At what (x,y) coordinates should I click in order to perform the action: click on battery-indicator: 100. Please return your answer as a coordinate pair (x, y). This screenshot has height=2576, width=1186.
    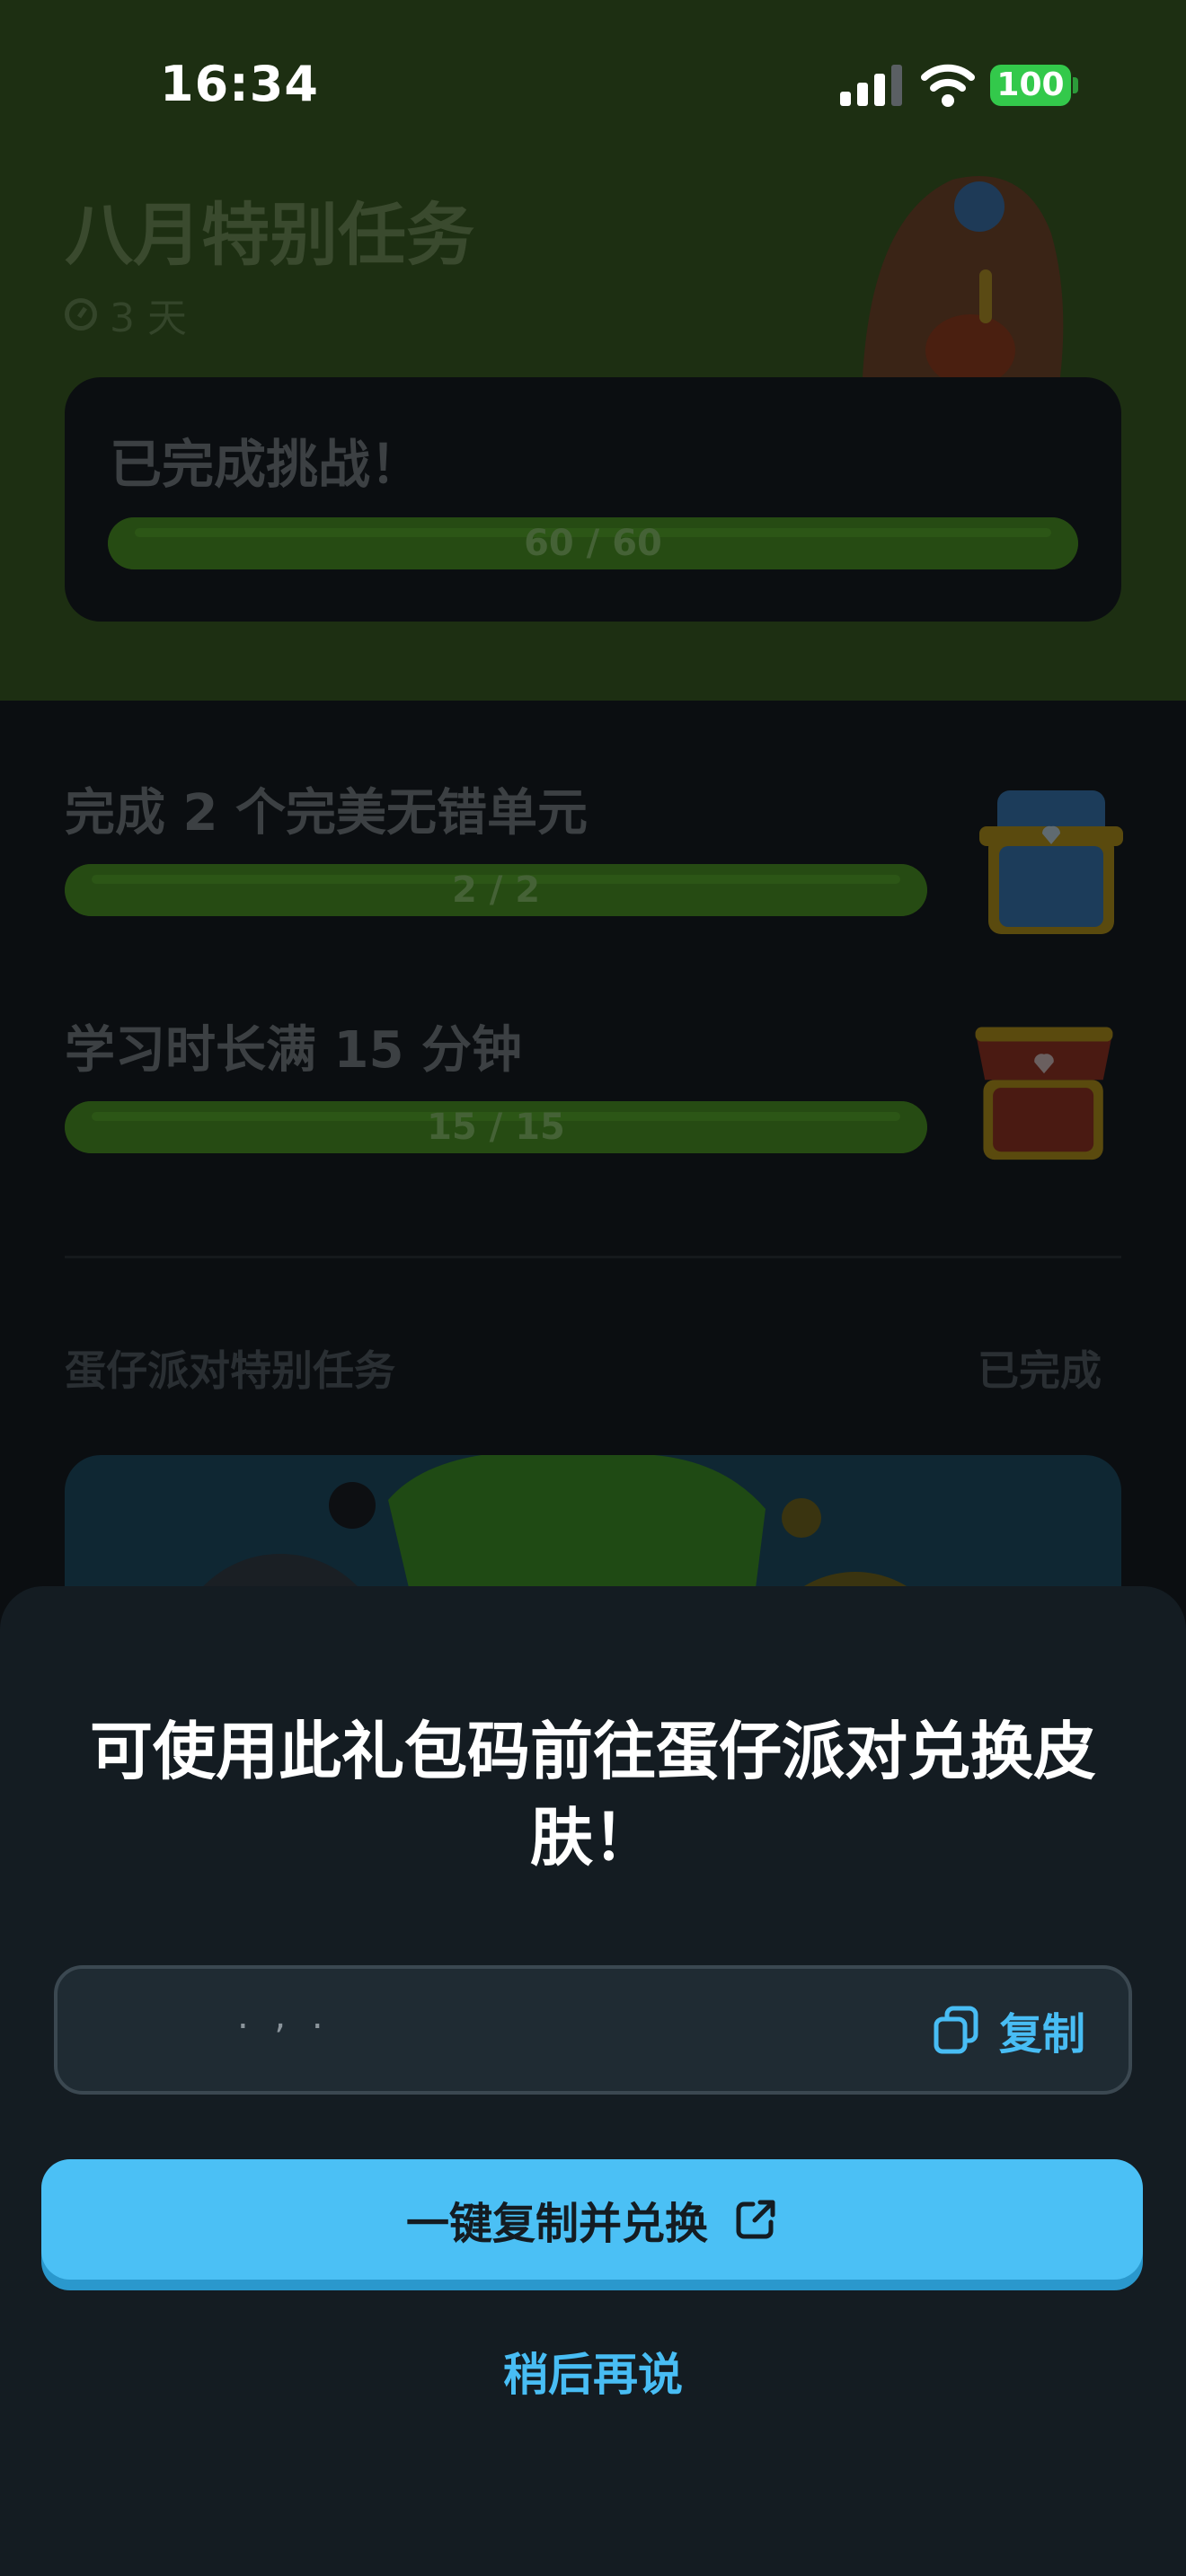
    Looking at the image, I should click on (1030, 85).